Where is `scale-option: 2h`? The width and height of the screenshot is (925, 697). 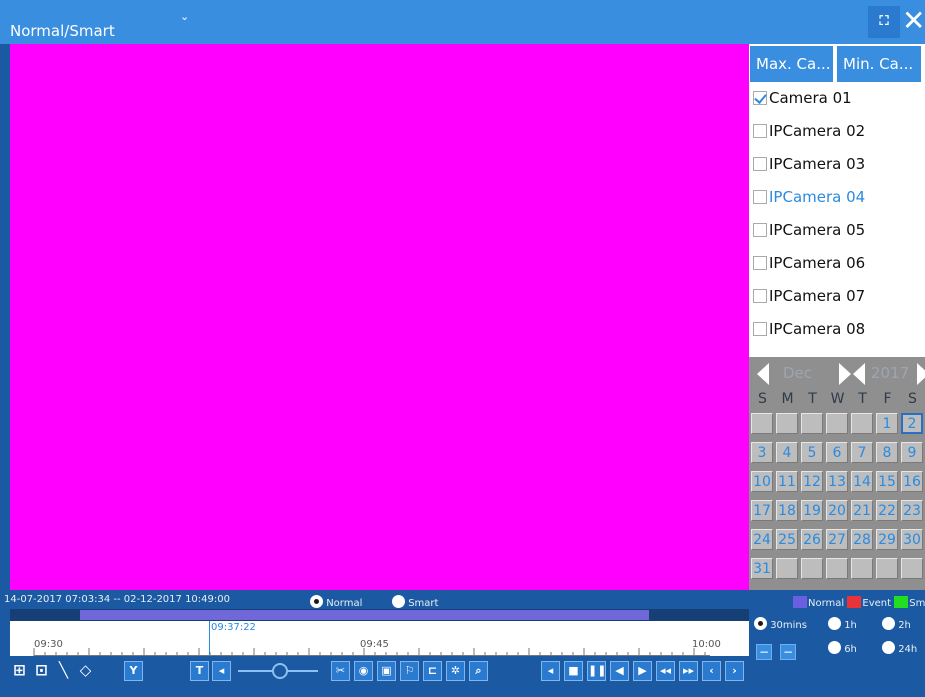 scale-option: 2h is located at coordinates (896, 624).